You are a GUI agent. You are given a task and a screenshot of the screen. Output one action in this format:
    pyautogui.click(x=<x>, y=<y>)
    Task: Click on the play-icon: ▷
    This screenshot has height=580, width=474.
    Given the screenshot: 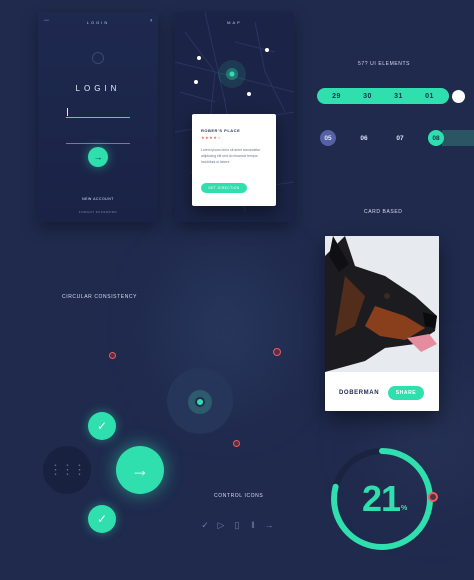 What is the action you would take?
    pyautogui.click(x=221, y=525)
    